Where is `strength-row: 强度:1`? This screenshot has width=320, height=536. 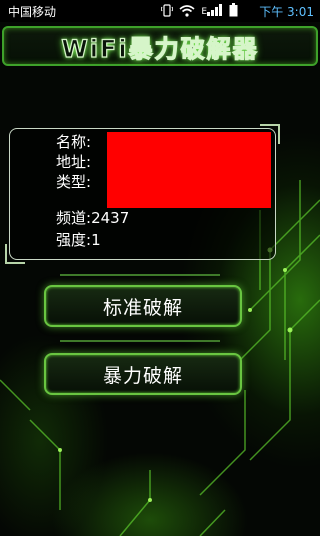 strength-row: 强度:1 is located at coordinates (78, 240).